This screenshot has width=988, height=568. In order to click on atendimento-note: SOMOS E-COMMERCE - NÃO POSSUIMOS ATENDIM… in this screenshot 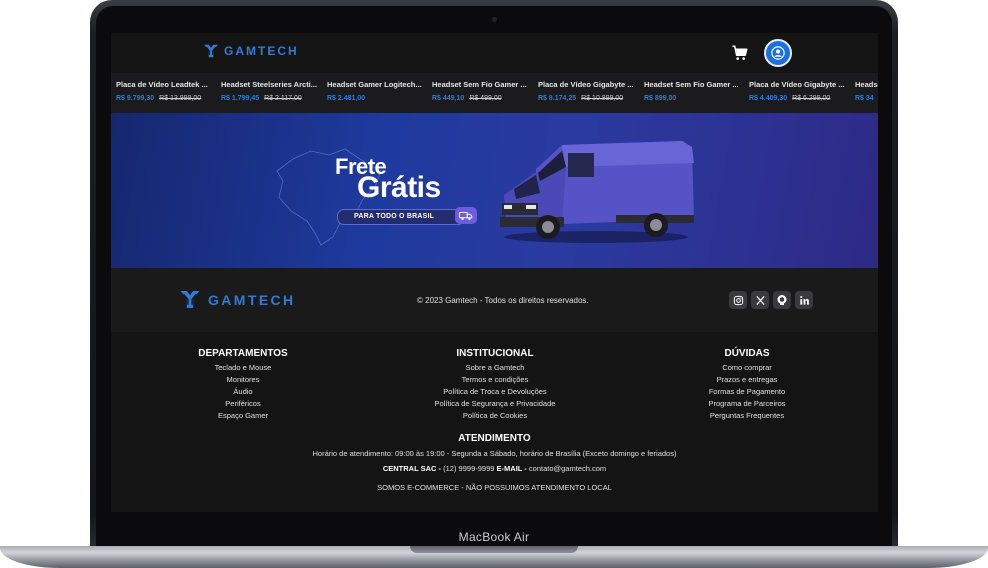, I will do `click(494, 487)`.